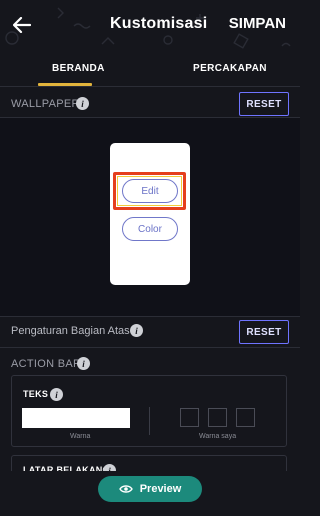 Image resolution: width=320 pixels, height=516 pixels. What do you see at coordinates (150, 214) in the screenshot?
I see `phone-wallpaper-preview` at bounding box center [150, 214].